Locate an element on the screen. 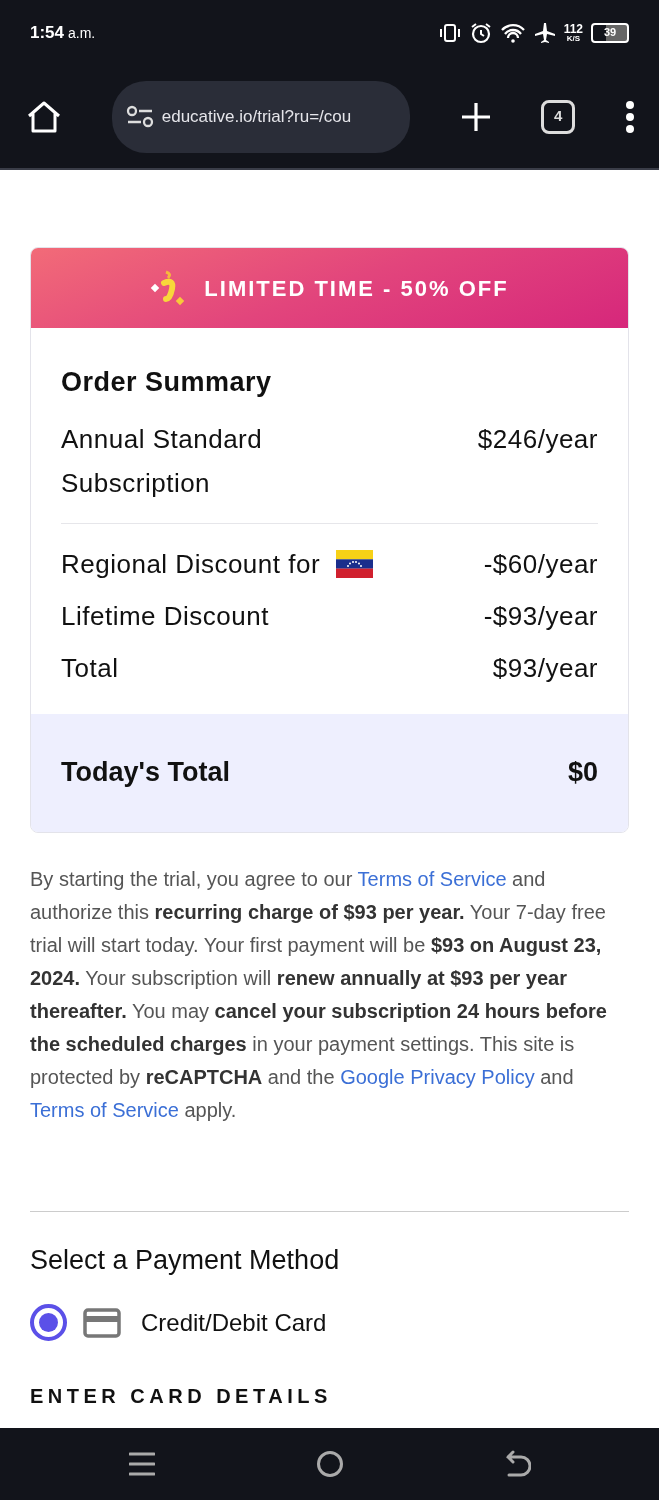 This screenshot has width=659, height=1500. home-icon is located at coordinates (44, 116).